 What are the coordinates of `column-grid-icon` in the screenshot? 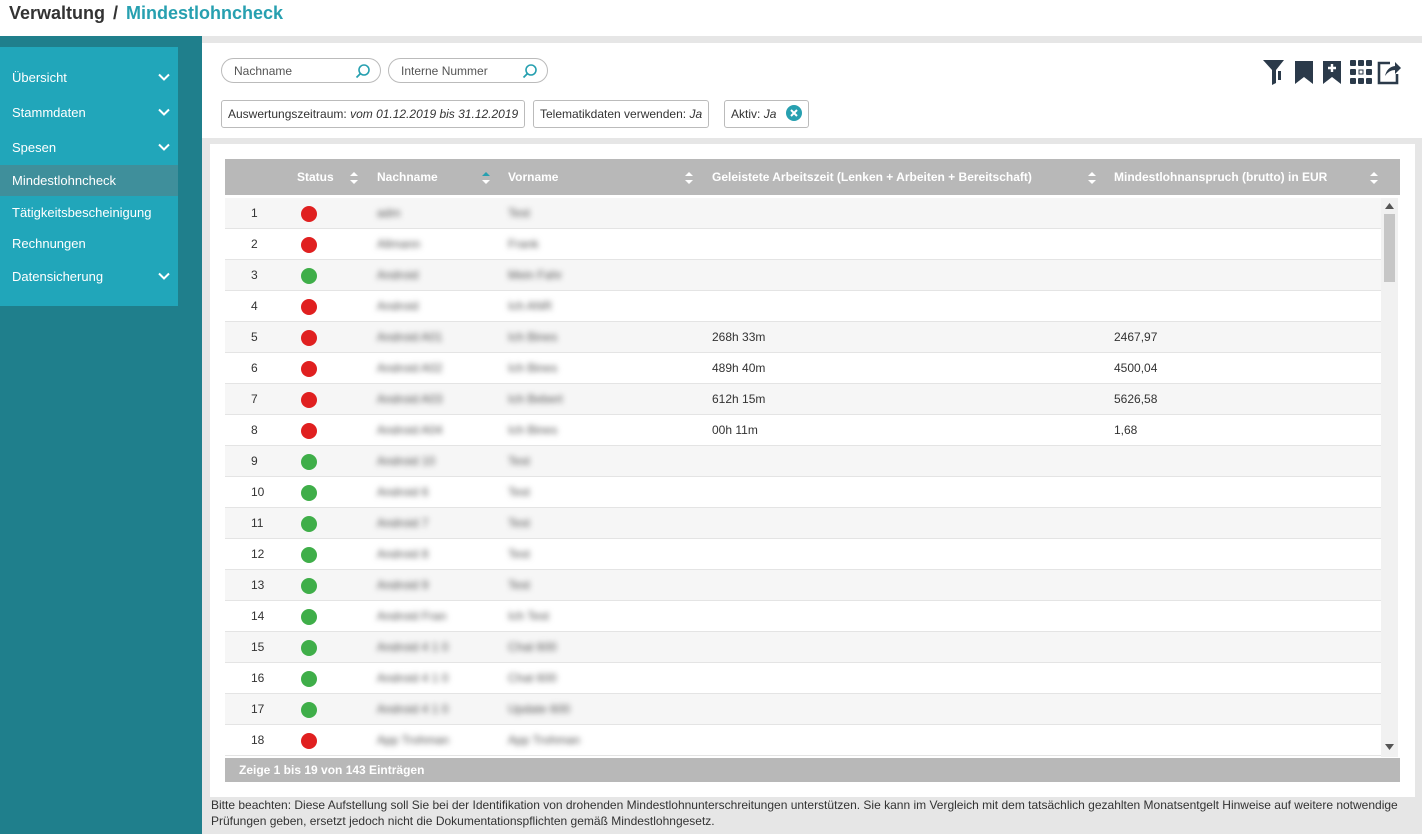 It's located at (1361, 72).